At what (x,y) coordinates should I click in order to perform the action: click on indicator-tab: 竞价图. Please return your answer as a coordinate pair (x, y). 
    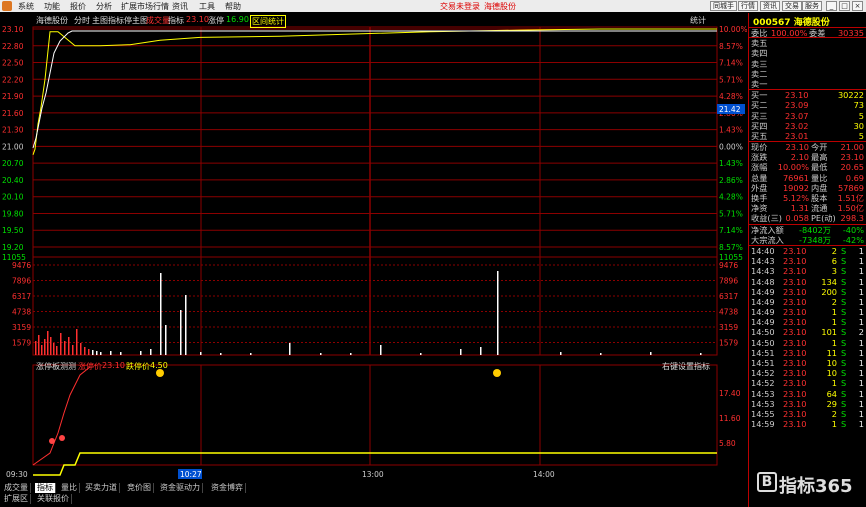
    Looking at the image, I should click on (139, 488).